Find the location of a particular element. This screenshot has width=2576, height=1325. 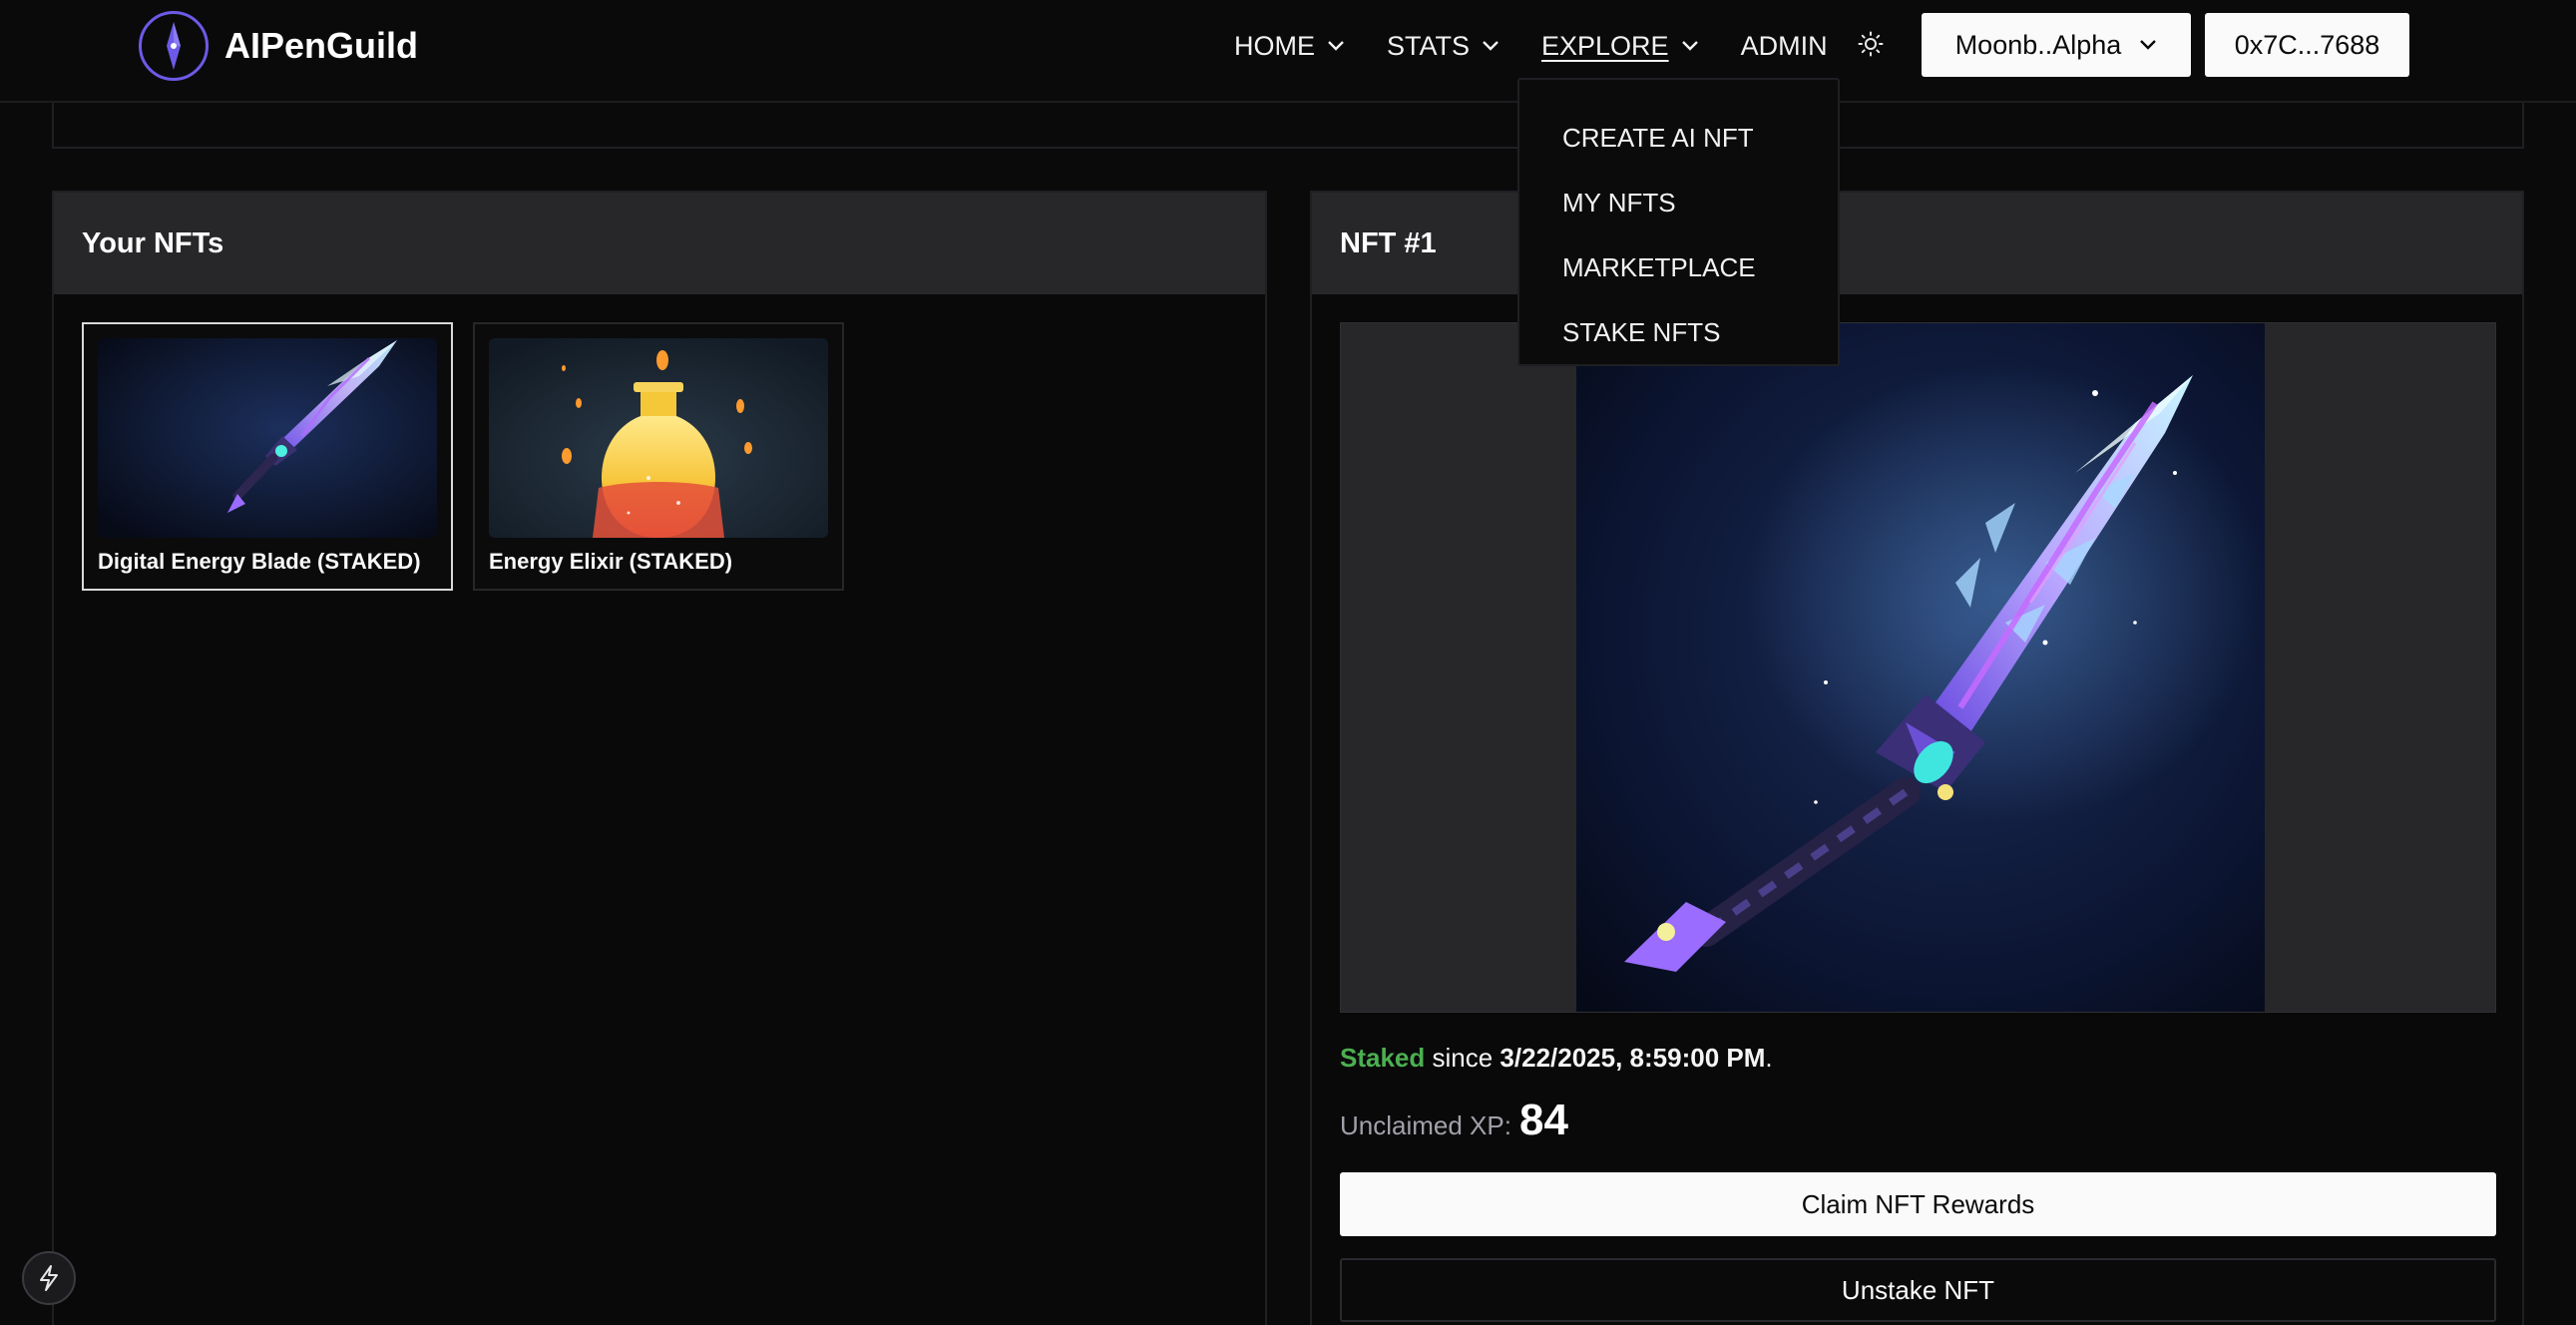

nav-stats-label: STATS is located at coordinates (1429, 45).